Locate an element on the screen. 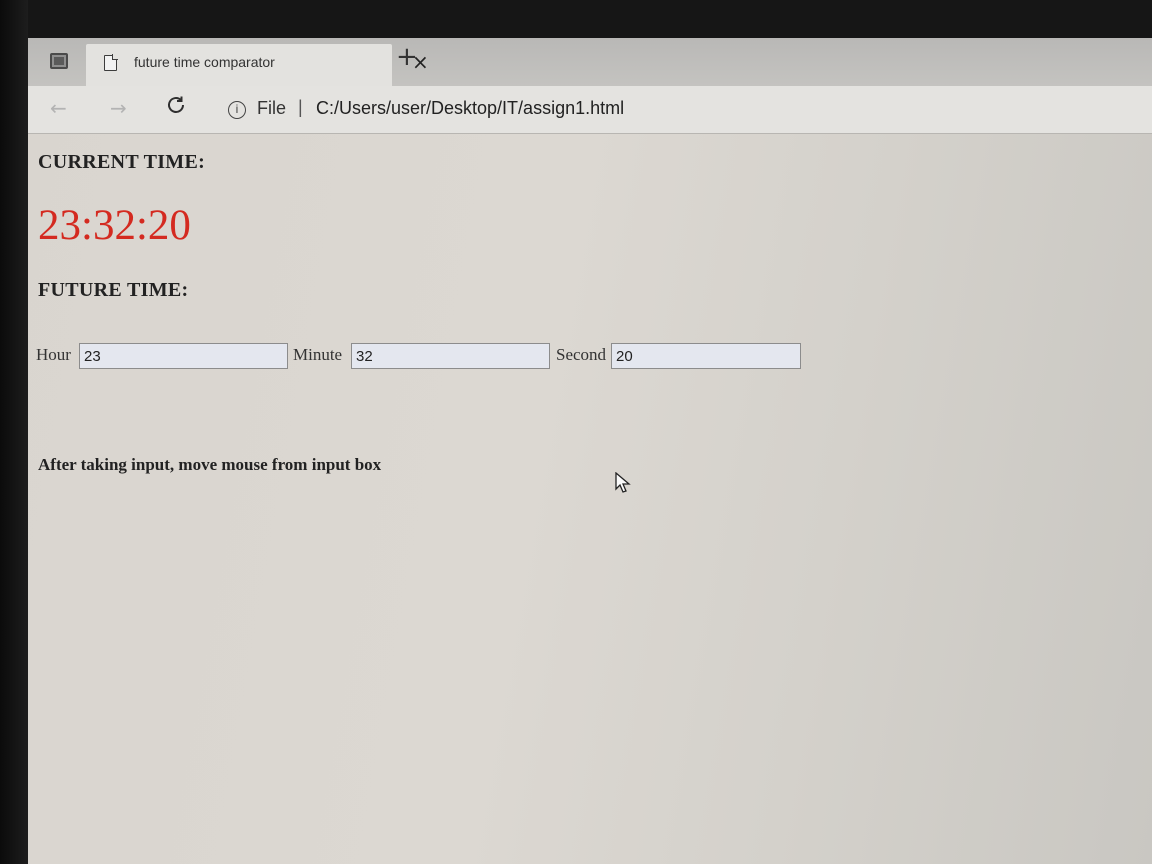  tab-future-time-comparator: future time comparator × is located at coordinates (257, 65).